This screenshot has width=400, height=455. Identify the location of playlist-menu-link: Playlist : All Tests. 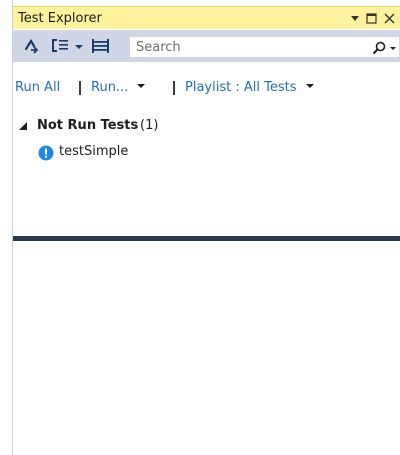
(250, 87).